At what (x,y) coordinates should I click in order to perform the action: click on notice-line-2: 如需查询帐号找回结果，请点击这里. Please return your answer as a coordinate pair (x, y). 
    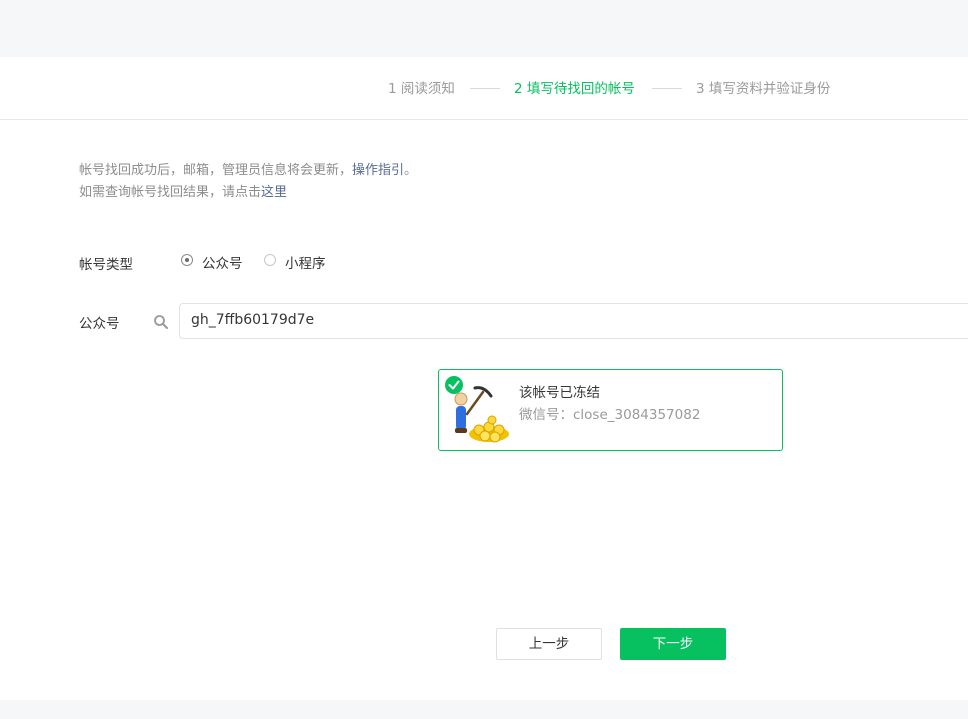
    Looking at the image, I should click on (248, 193).